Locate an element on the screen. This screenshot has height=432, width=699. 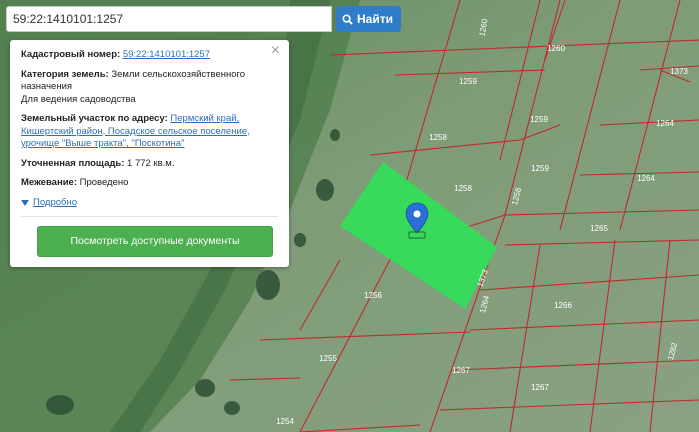
parcel-label: 1256 is located at coordinates (373, 295).